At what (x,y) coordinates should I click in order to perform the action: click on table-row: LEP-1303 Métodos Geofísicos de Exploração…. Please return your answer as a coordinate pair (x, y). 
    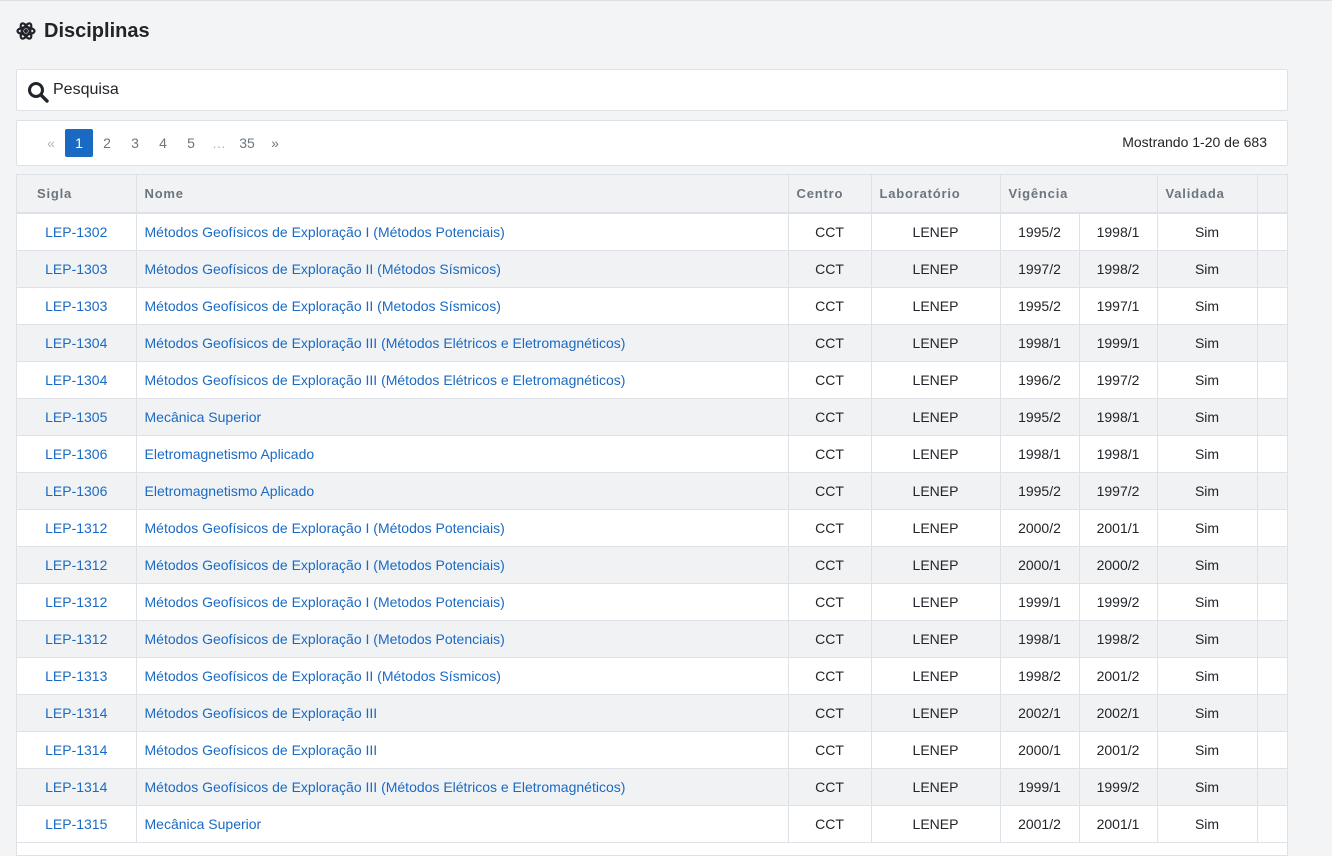
    Looking at the image, I should click on (652, 306).